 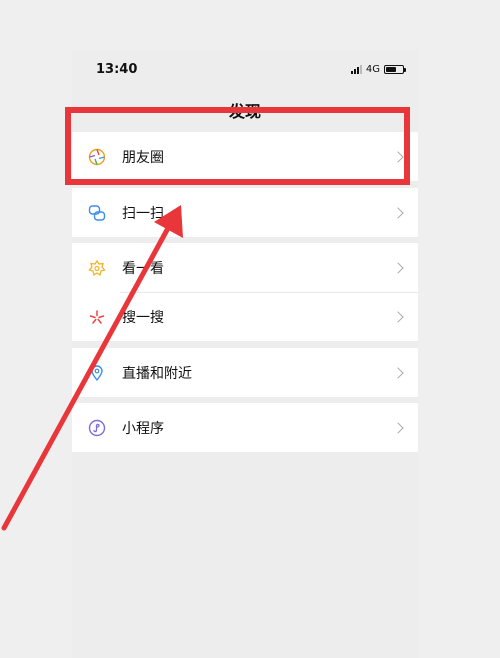 I want to click on network-type: 4G, so click(x=372, y=69).